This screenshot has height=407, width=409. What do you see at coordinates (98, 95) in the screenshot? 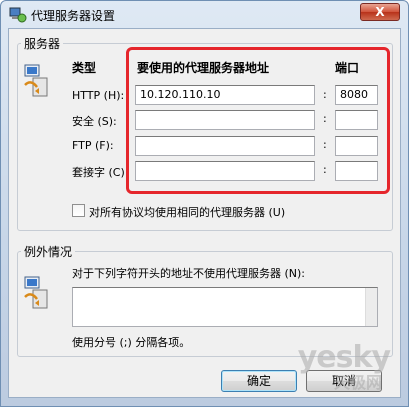
I see `http-label: HTTP (H):` at bounding box center [98, 95].